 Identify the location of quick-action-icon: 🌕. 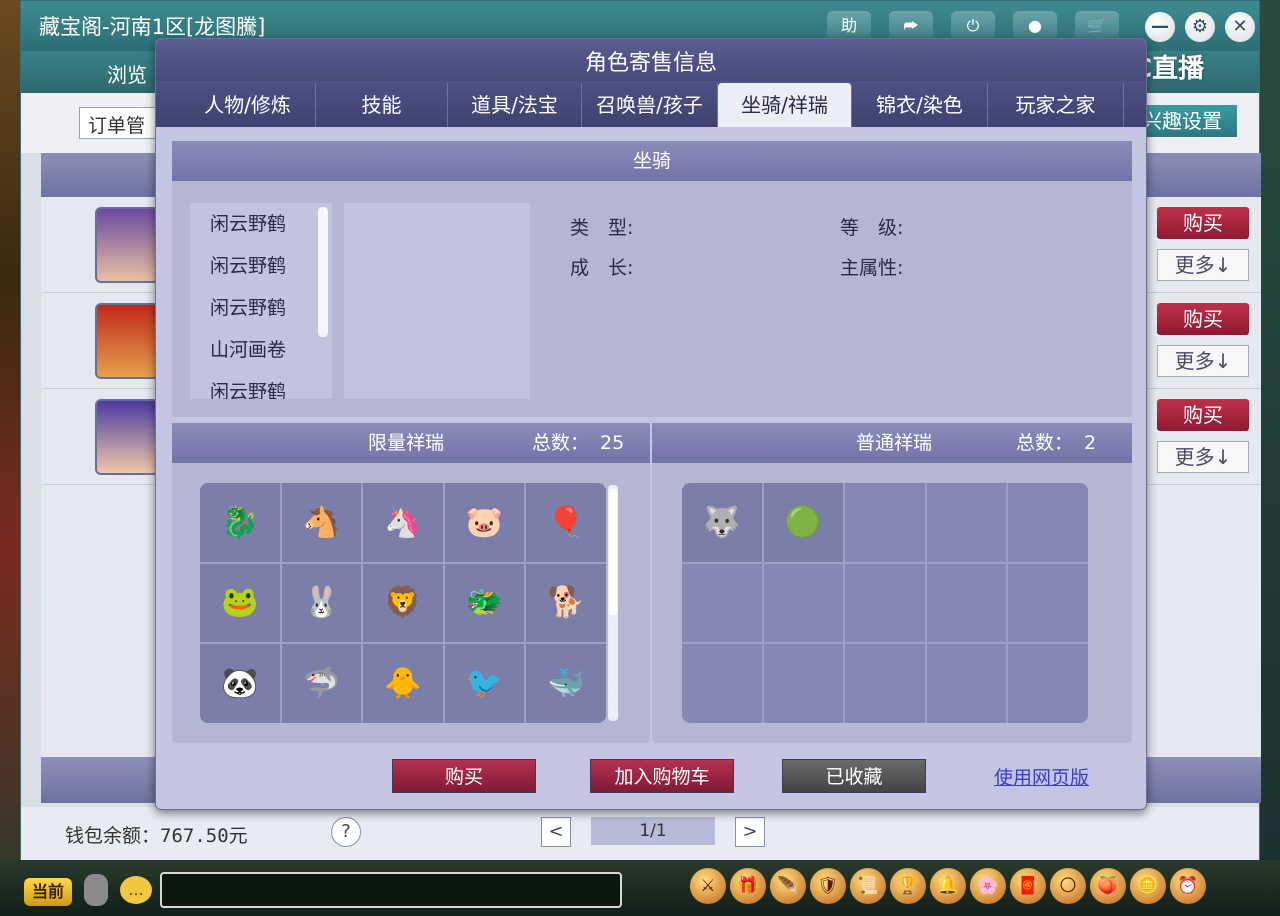
(1068, 886).